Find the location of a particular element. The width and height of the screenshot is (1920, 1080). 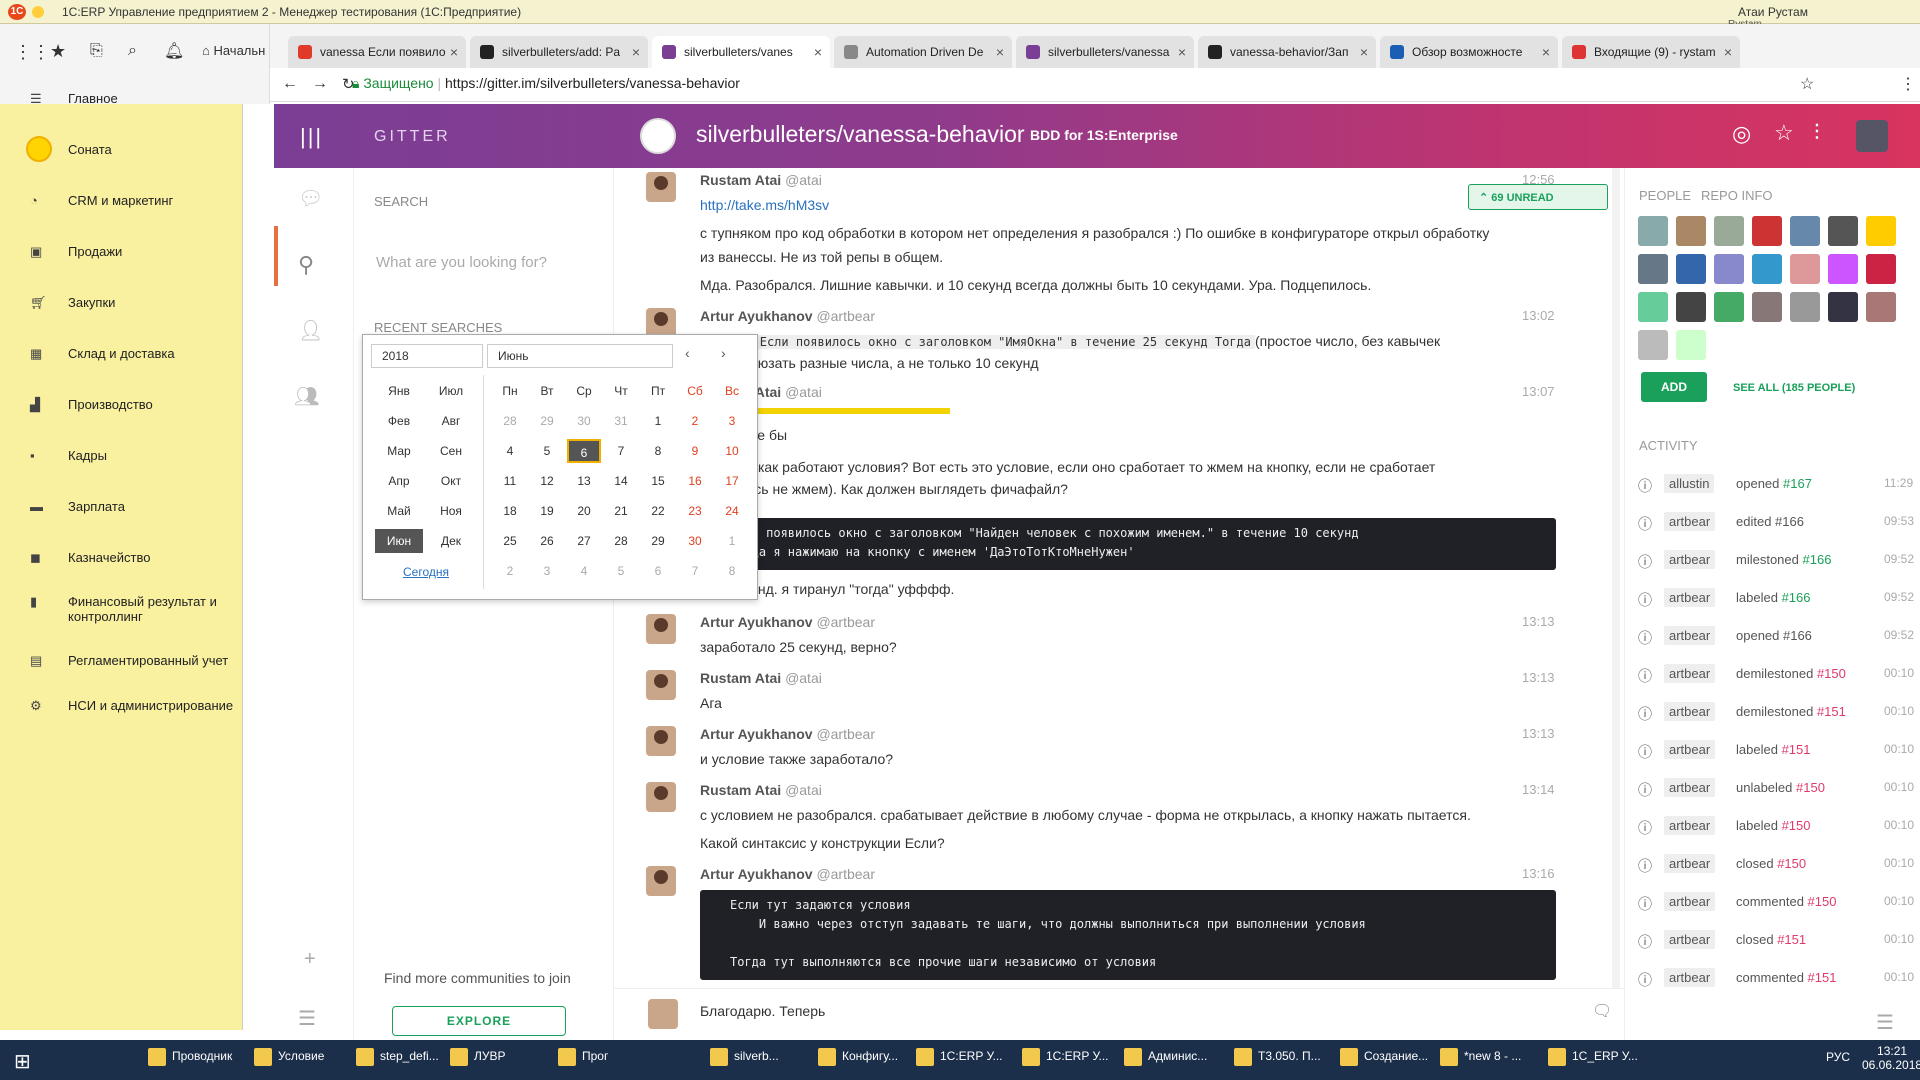

calendar-day: 21 is located at coordinates (621, 511).